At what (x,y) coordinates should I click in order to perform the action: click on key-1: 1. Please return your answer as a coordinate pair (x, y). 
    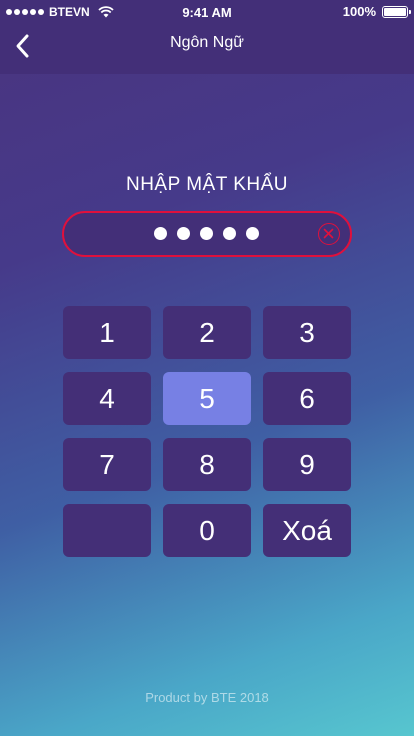
    Looking at the image, I should click on (107, 332).